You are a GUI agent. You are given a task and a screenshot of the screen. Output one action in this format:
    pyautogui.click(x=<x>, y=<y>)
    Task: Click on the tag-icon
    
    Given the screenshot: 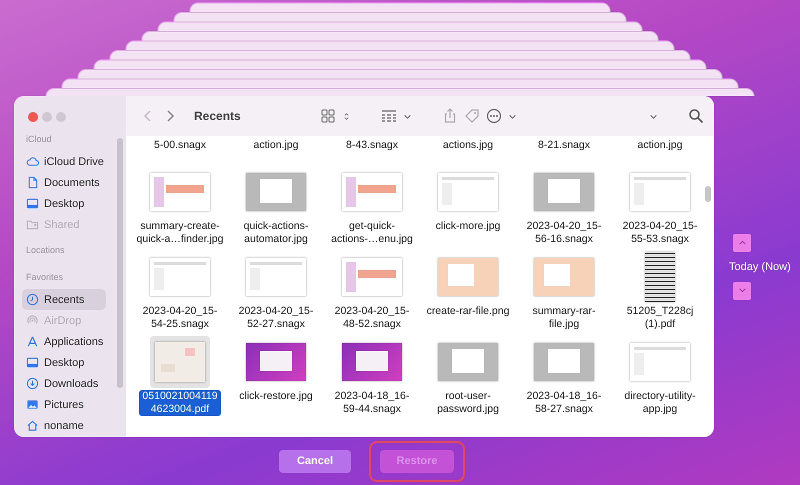 What is the action you would take?
    pyautogui.click(x=472, y=116)
    